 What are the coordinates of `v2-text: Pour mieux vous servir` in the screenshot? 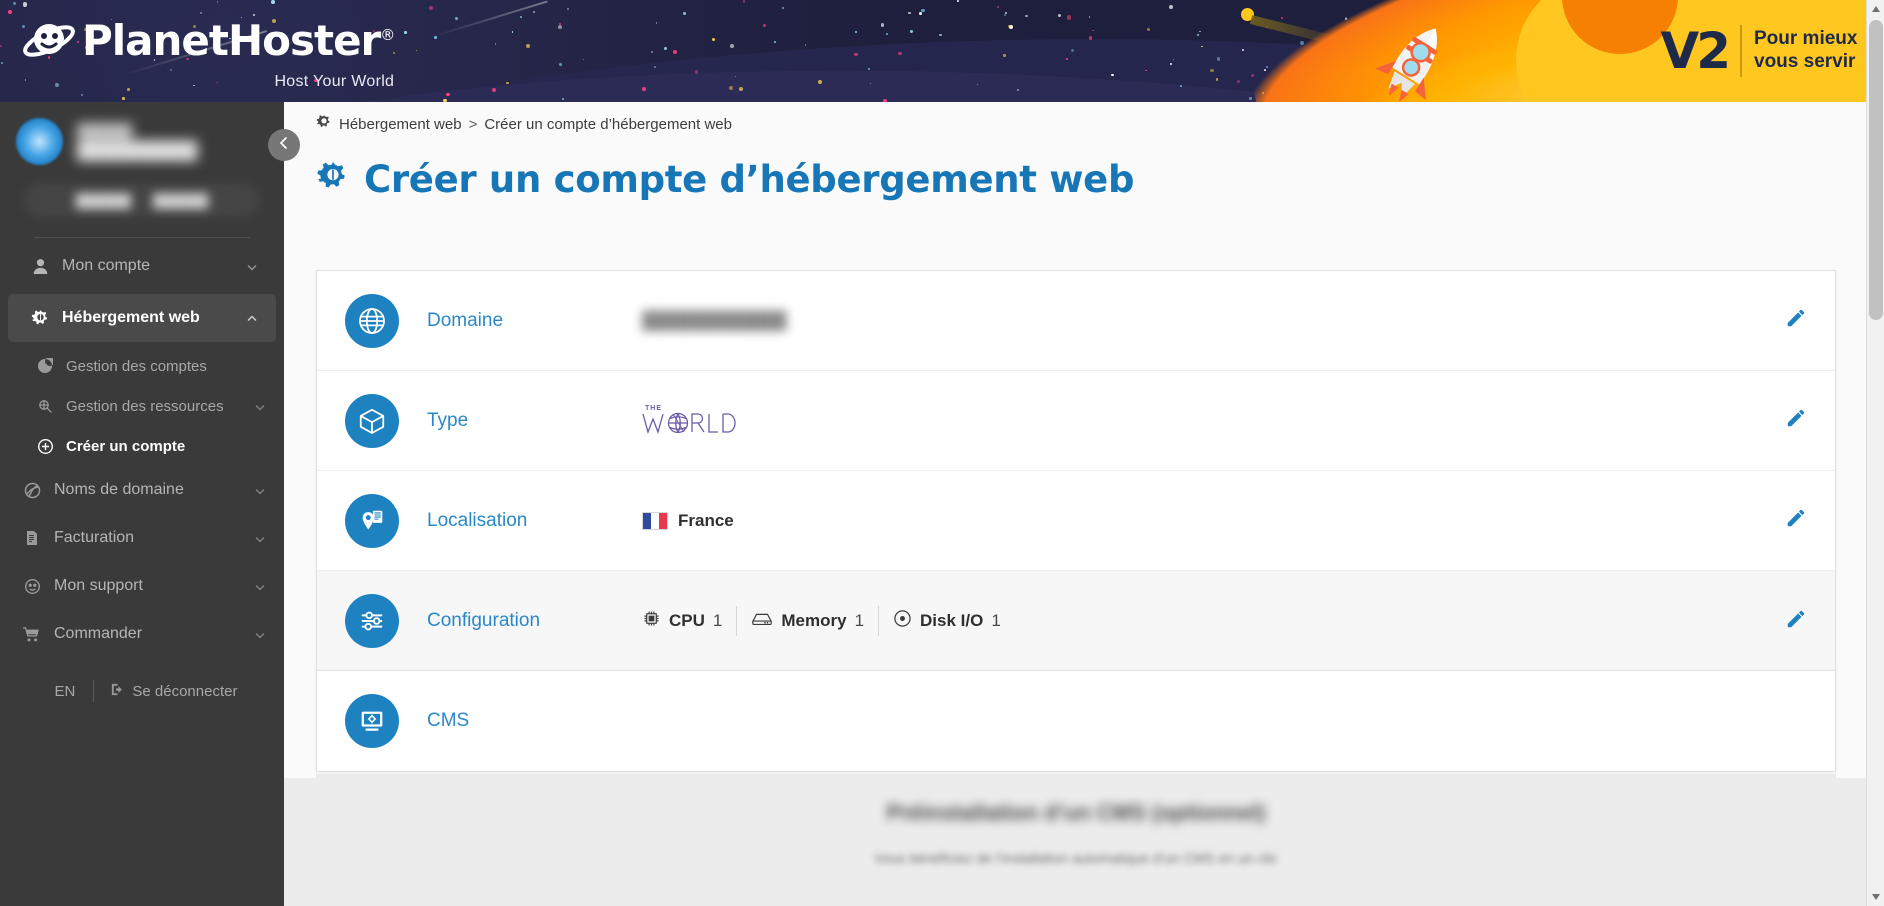 It's located at (1805, 51).